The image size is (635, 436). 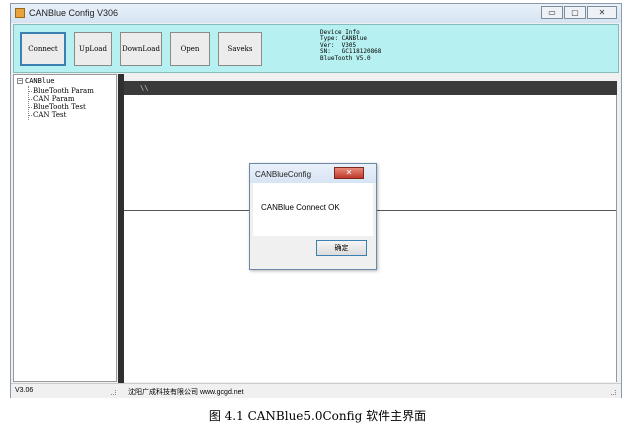 What do you see at coordinates (313, 173) in the screenshot?
I see `dialog-title-bar: CANBlueConfig ✕` at bounding box center [313, 173].